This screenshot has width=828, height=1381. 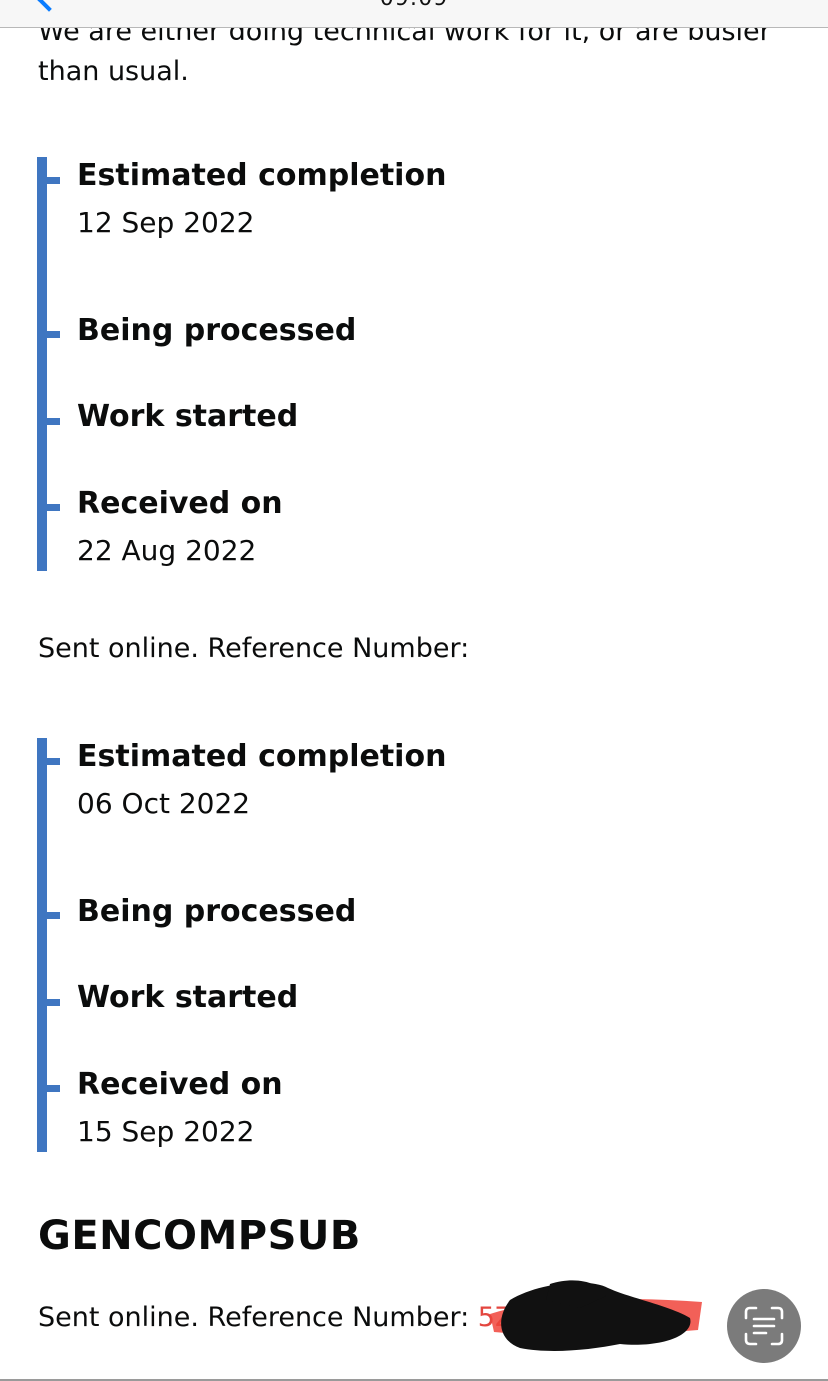 What do you see at coordinates (254, 648) in the screenshot?
I see `sent-online-reference-1: Sent online. Reference Number:` at bounding box center [254, 648].